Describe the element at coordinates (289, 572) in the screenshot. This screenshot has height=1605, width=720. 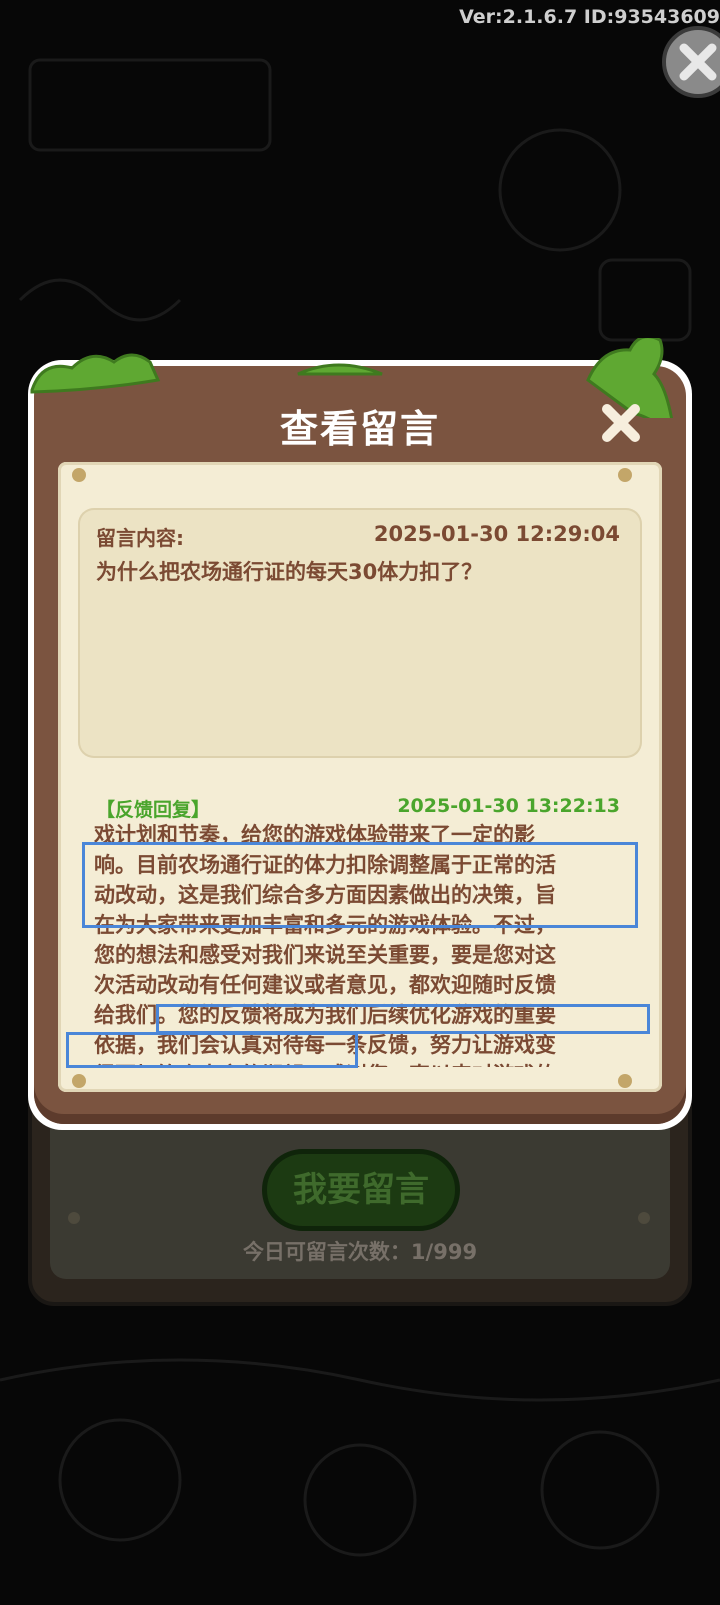
I see `message-content: 为什么把农场通行证的每天30体力扣了？` at that location.